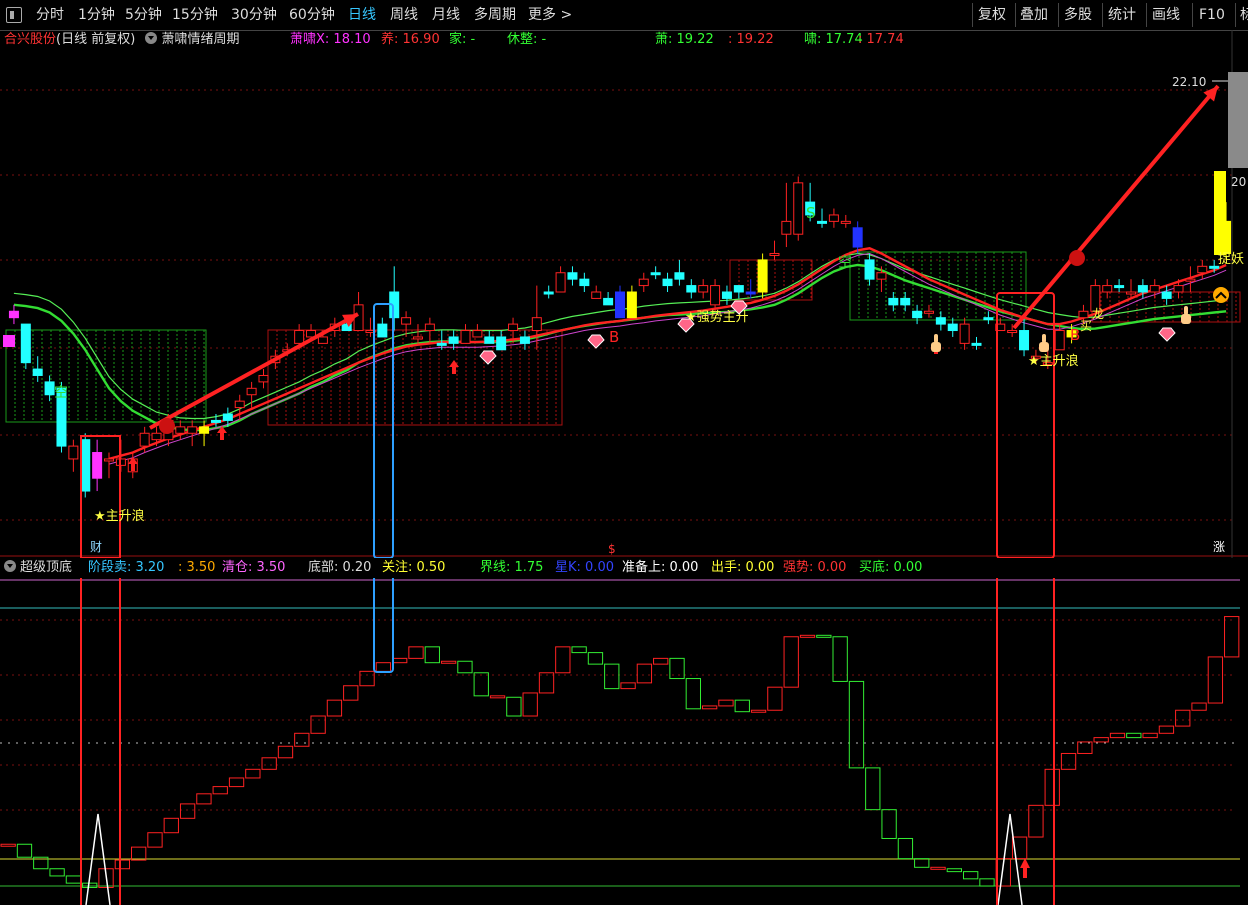  What do you see at coordinates (50, 15) in the screenshot?
I see `period-tab-0: 分时` at bounding box center [50, 15].